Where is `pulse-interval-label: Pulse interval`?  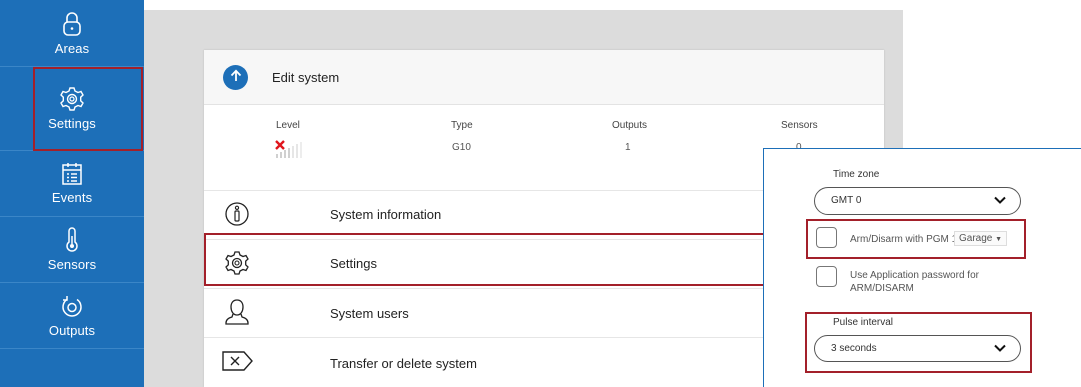
pulse-interval-label: Pulse interval is located at coordinates (863, 322).